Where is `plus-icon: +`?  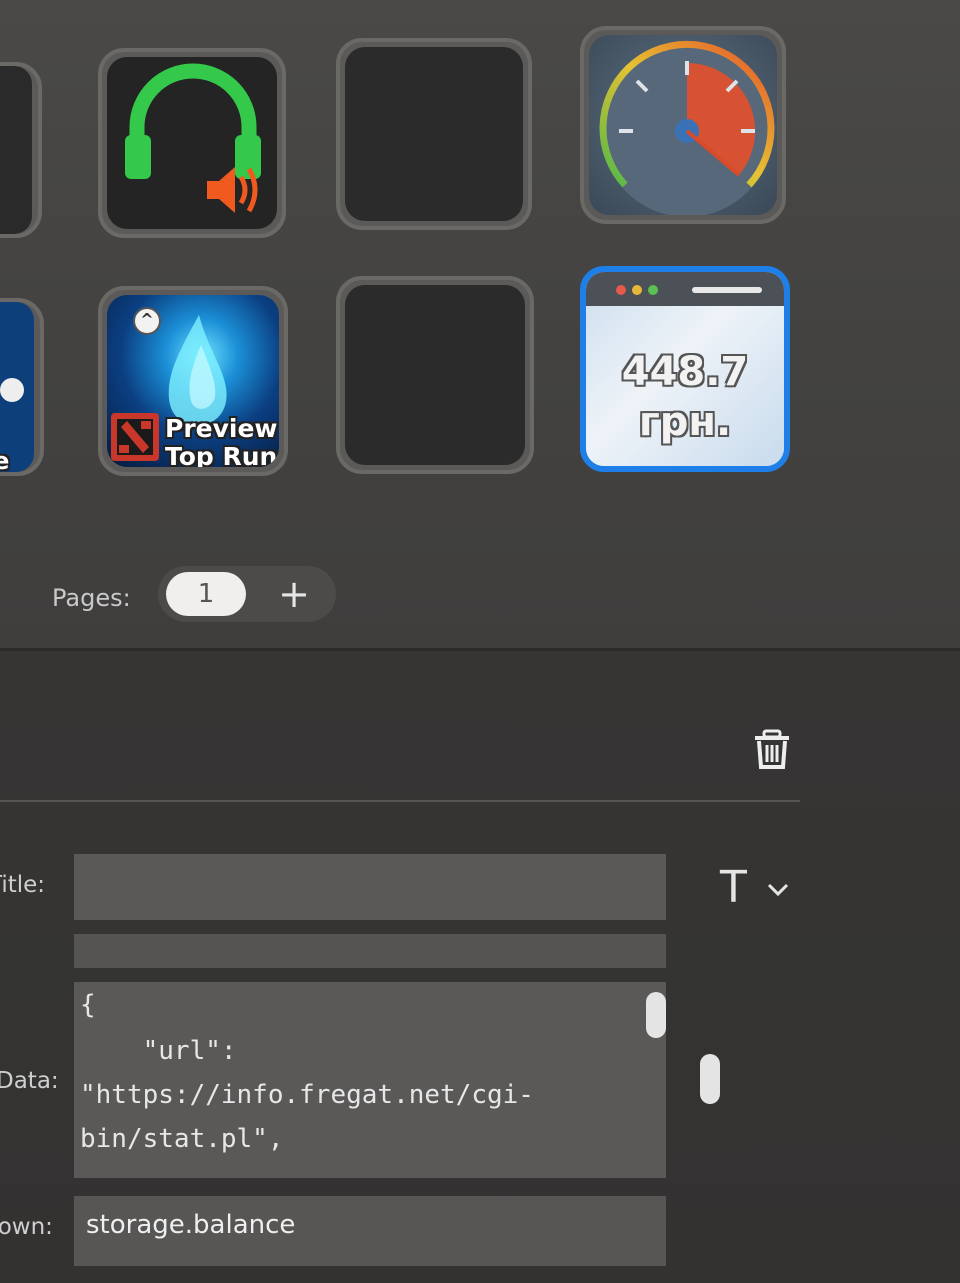 plus-icon: + is located at coordinates (294, 594).